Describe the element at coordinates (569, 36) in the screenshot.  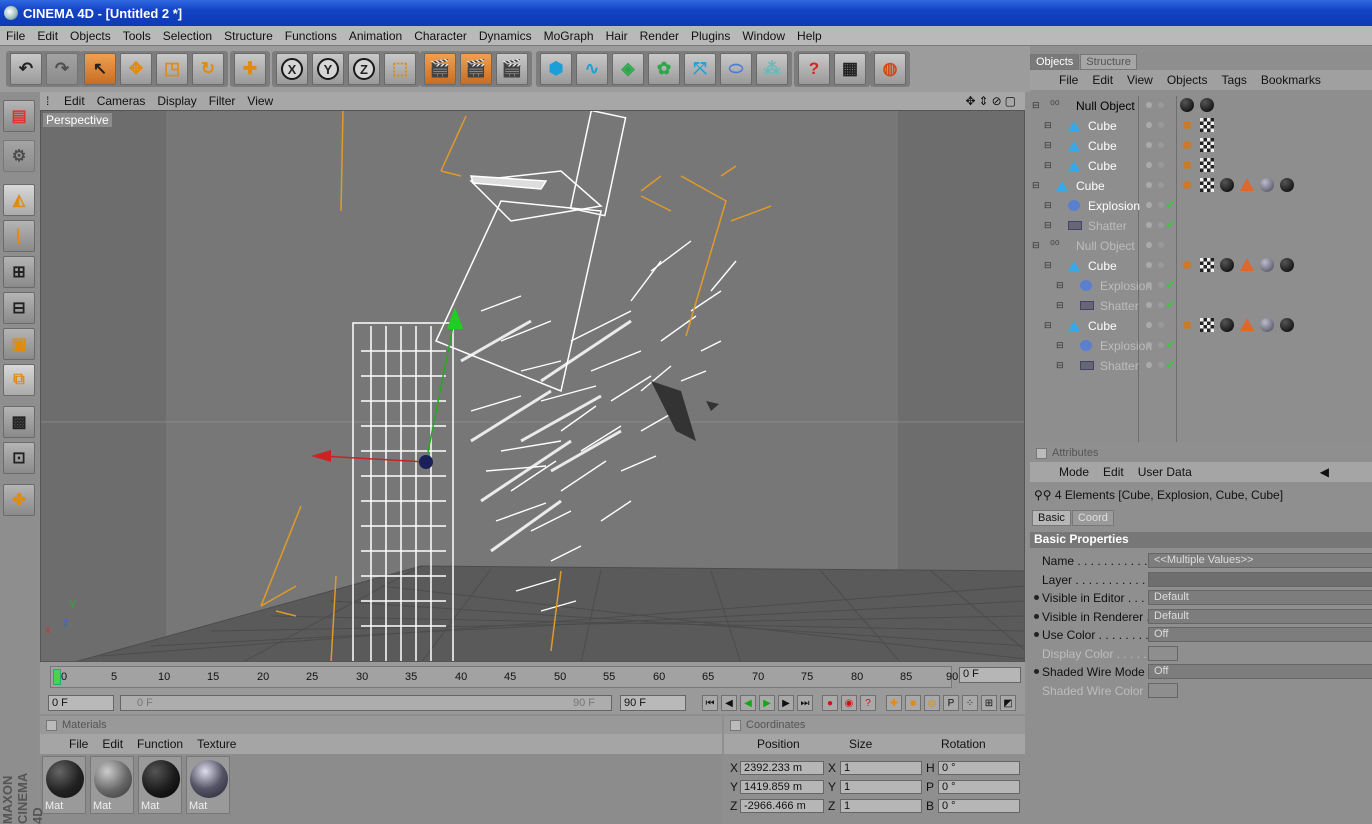
I see `menu-mograph: MoGraph` at that location.